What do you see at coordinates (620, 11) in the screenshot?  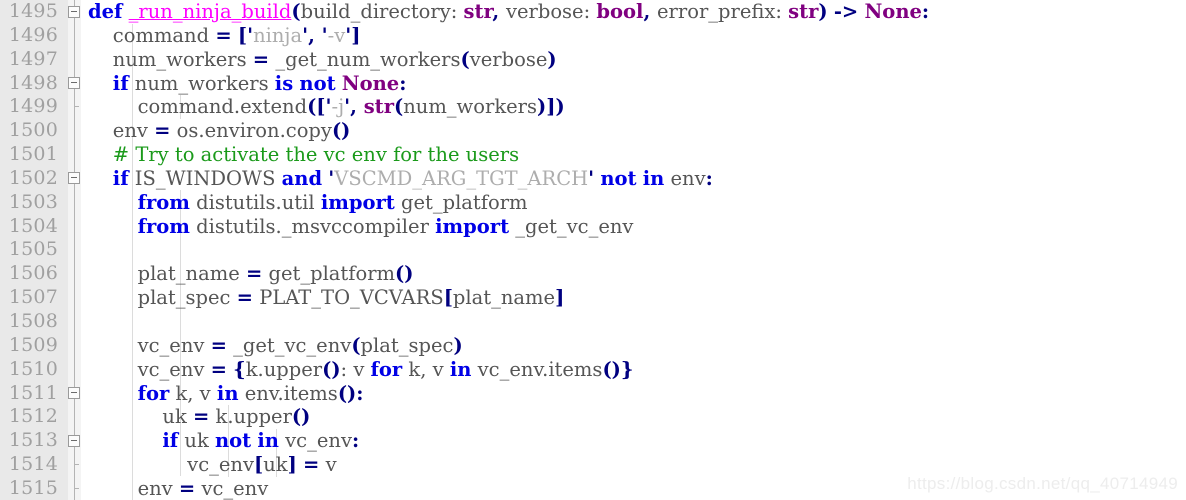 I see `token-typ: bool` at bounding box center [620, 11].